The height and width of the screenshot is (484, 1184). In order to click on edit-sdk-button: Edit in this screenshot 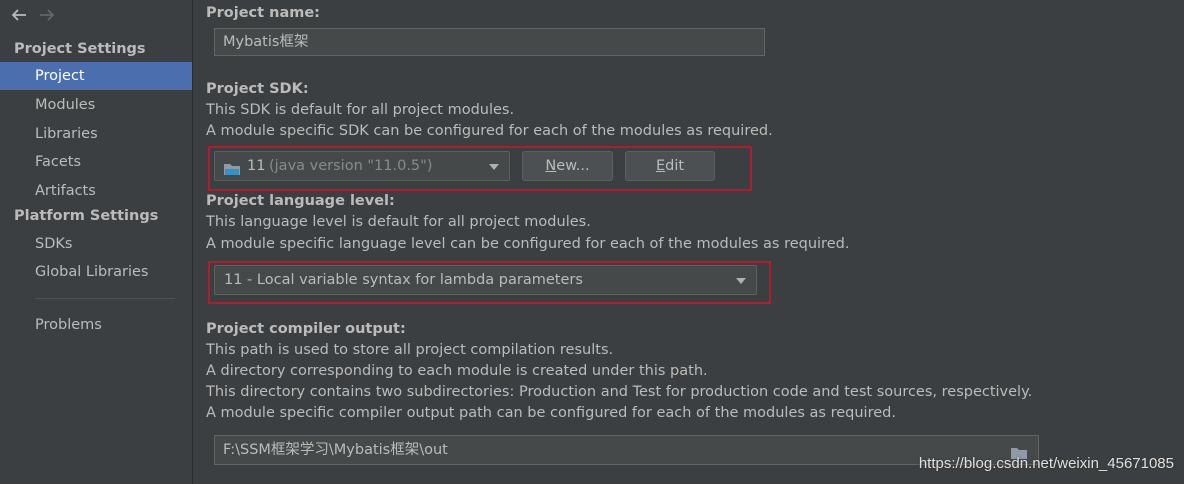, I will do `click(670, 166)`.